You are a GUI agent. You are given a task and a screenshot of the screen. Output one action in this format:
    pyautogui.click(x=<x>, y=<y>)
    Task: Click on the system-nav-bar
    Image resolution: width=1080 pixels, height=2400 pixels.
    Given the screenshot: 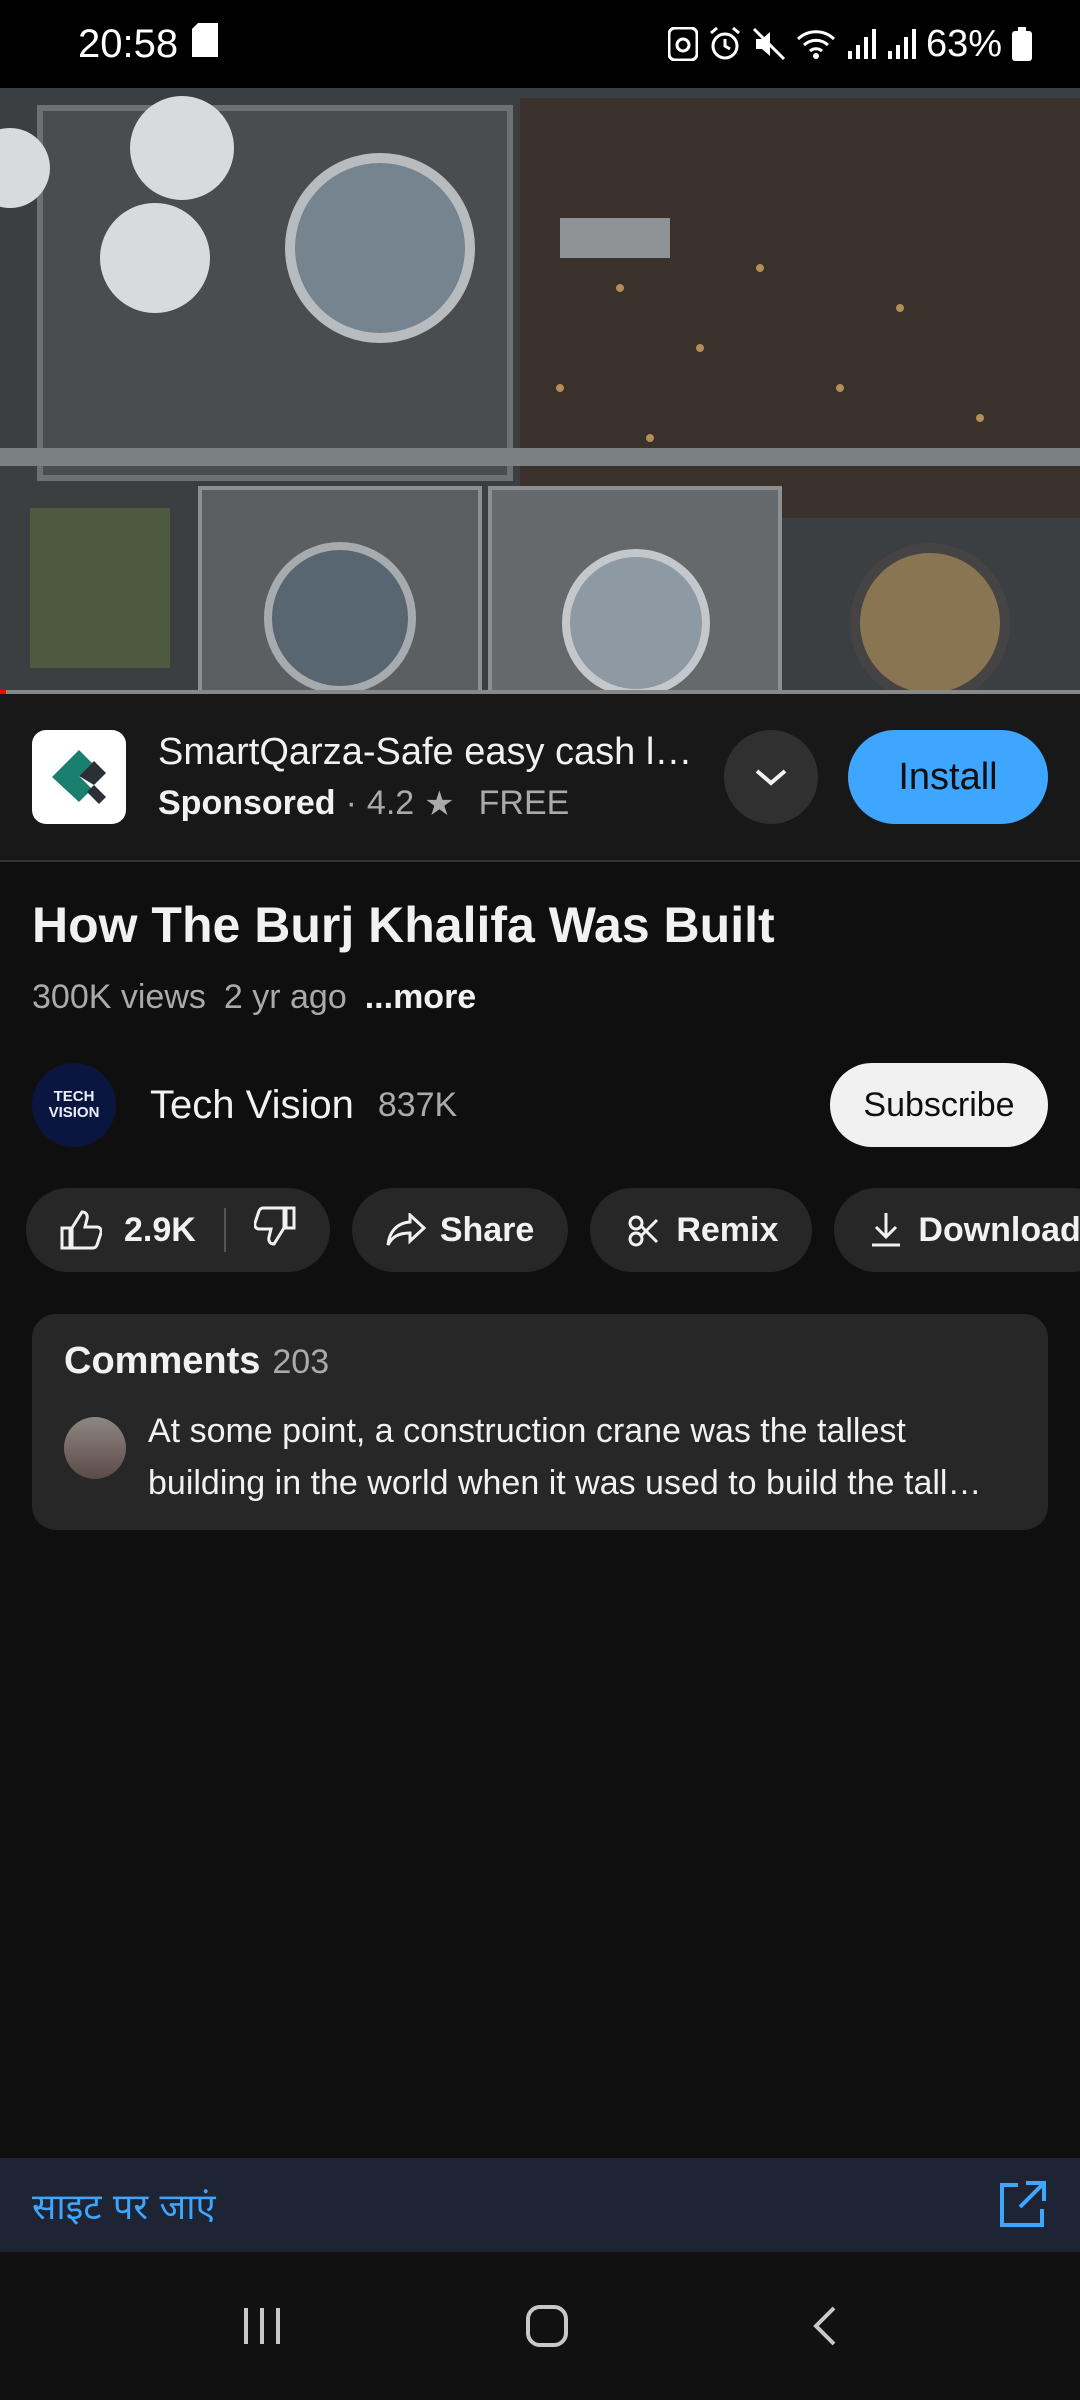 What is the action you would take?
    pyautogui.click(x=540, y=2326)
    